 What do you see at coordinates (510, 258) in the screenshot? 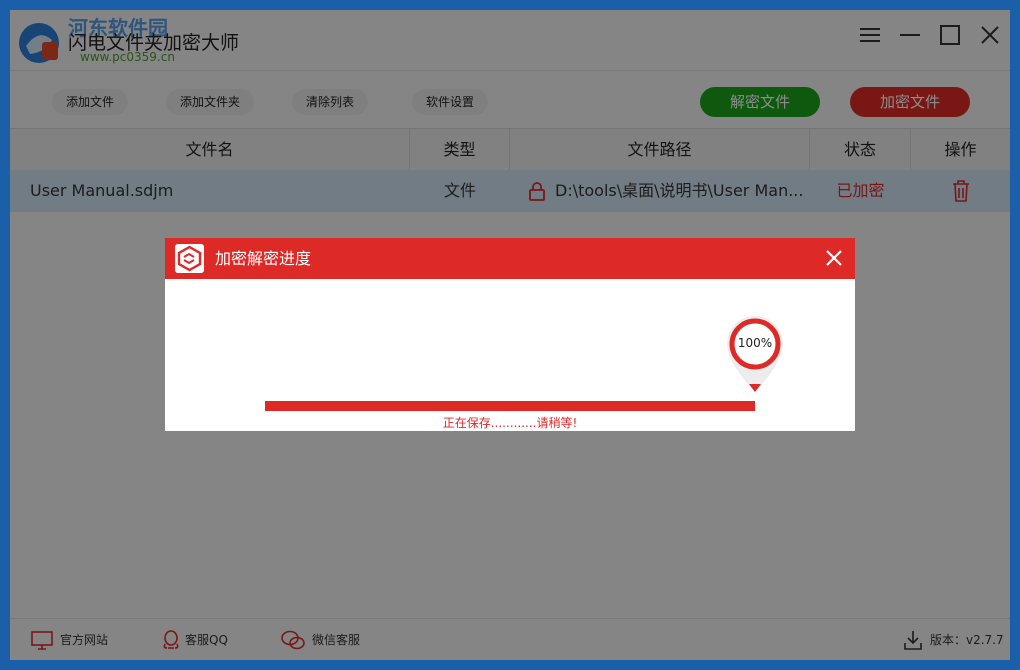
I see `dialog-header: 加密解密进度` at bounding box center [510, 258].